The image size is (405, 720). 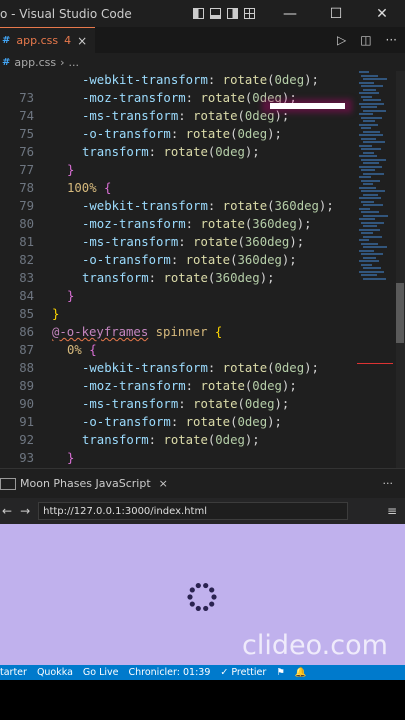 I want to click on code-line: 77}, so click(x=177, y=170).